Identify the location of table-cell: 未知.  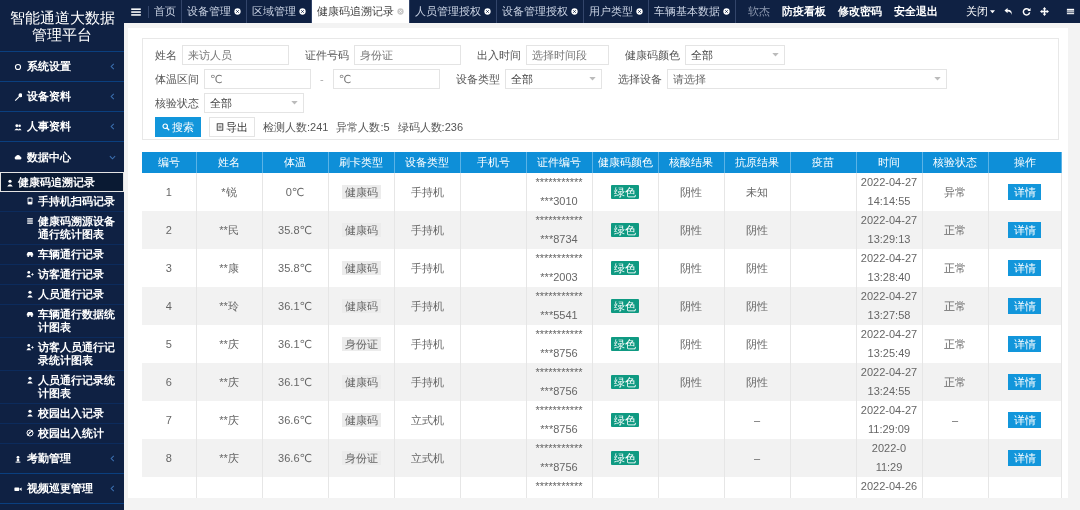
(757, 191).